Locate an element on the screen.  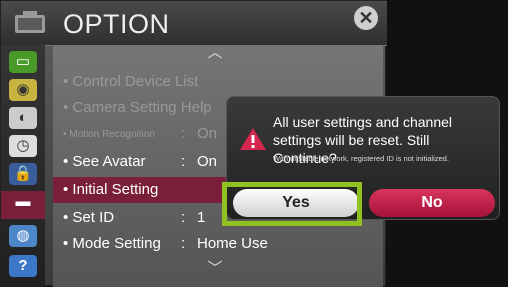
list-item-label: • Mode Setting is located at coordinates (112, 243).